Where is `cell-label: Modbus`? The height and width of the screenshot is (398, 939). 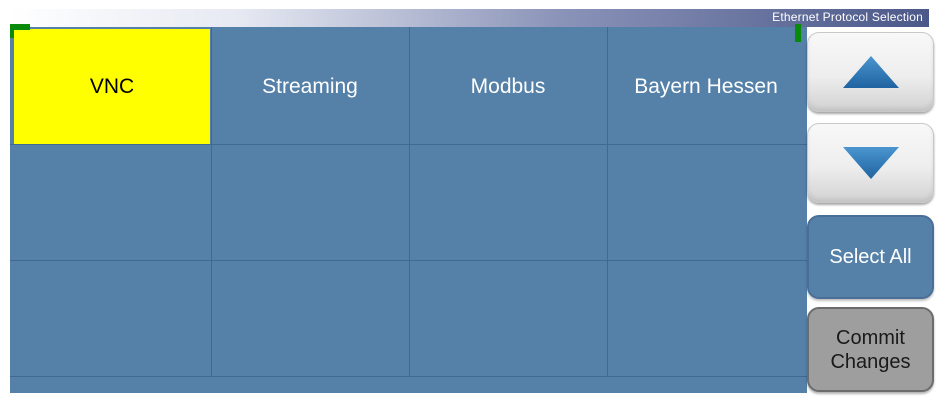
cell-label: Modbus is located at coordinates (508, 86).